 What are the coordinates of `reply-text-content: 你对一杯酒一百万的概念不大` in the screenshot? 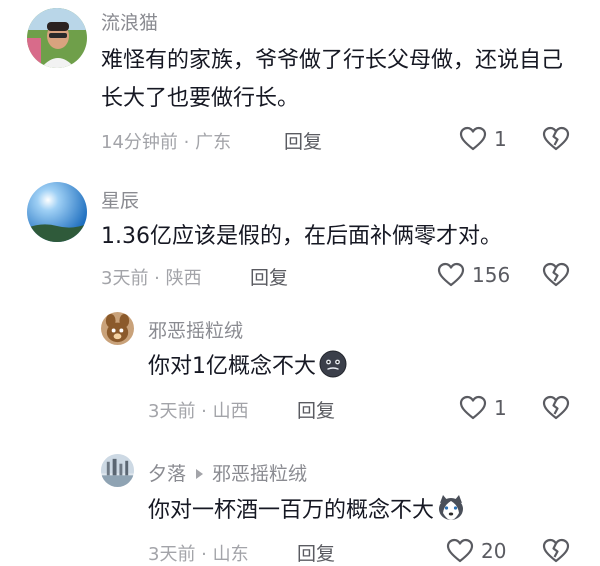 It's located at (291, 510).